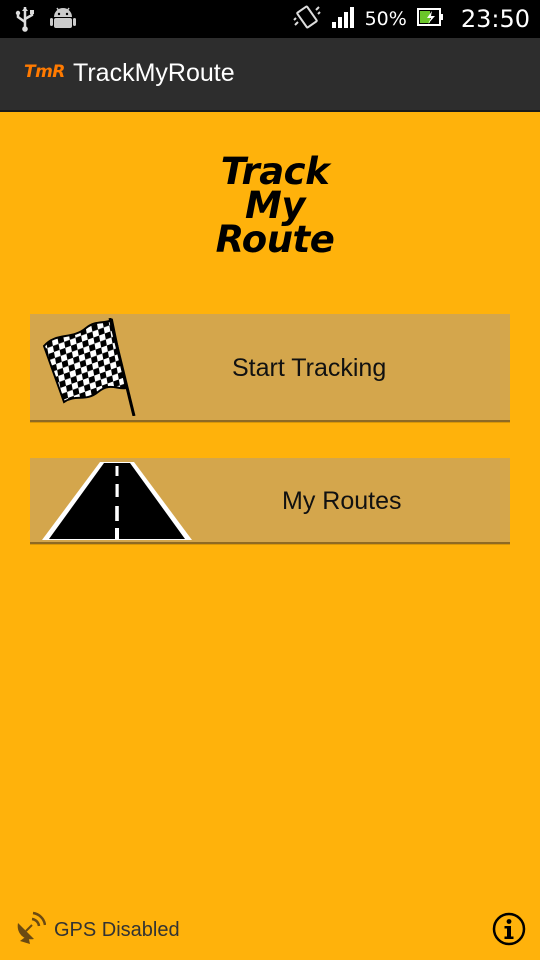 The height and width of the screenshot is (960, 540). I want to click on battery-charging-icon, so click(429, 19).